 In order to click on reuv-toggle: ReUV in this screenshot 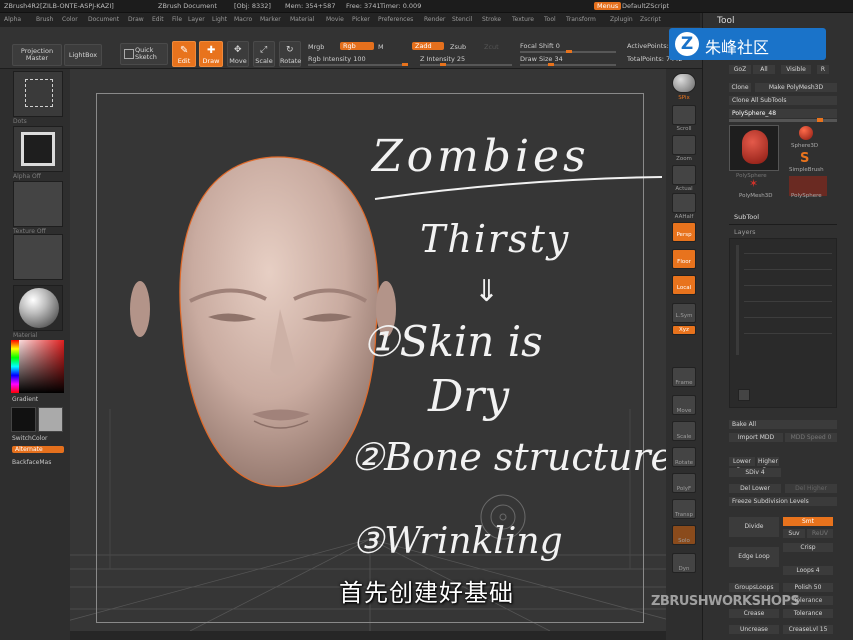, I will do `click(820, 533)`.